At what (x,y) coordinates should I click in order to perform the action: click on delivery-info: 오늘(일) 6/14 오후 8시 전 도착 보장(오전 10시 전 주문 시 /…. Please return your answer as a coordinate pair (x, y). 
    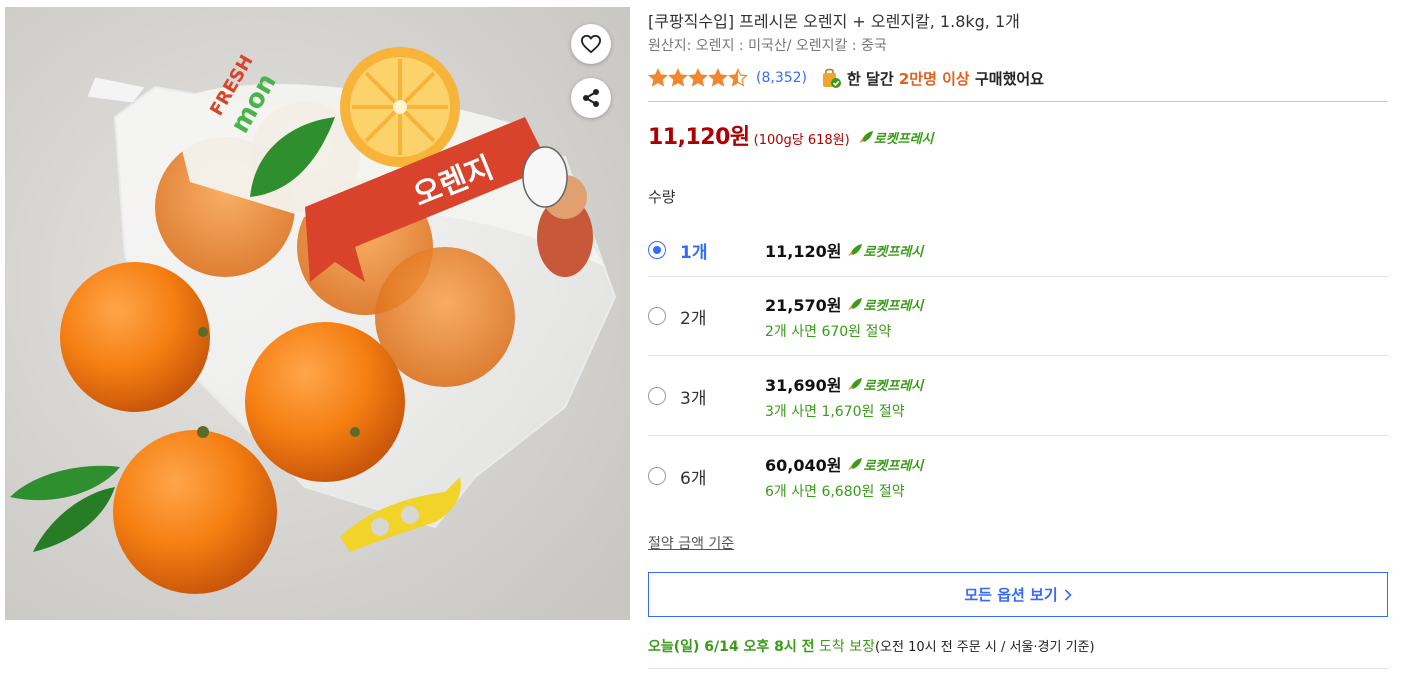
    Looking at the image, I should click on (871, 646).